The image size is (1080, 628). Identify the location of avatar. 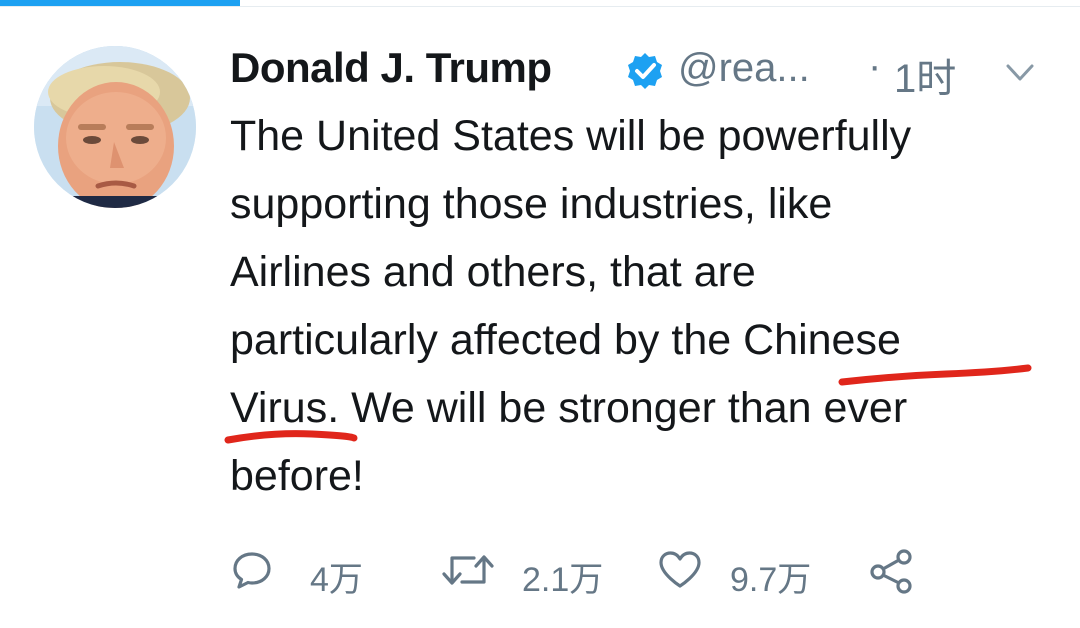
(115, 127).